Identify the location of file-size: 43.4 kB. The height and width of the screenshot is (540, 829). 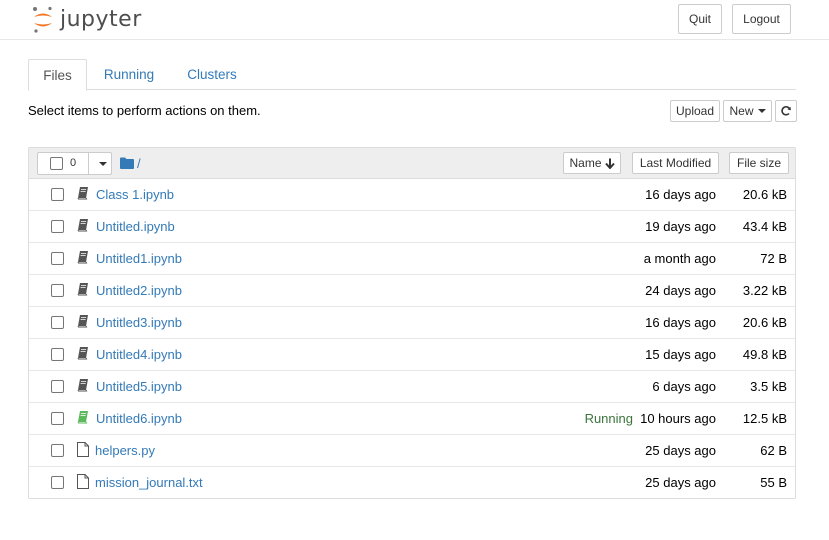
(764, 226).